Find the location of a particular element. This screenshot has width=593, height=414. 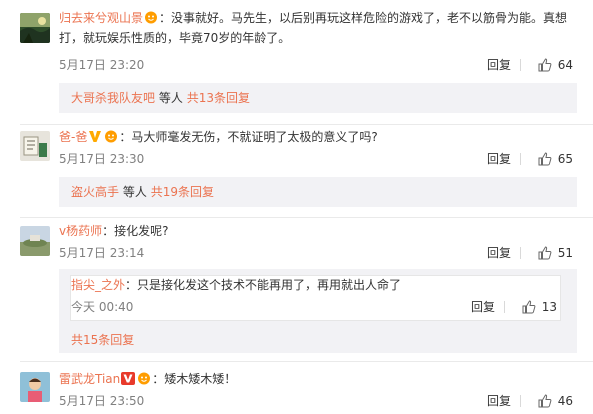

reply-summary: 盗火高手 等人 共19条回复 is located at coordinates (318, 192).